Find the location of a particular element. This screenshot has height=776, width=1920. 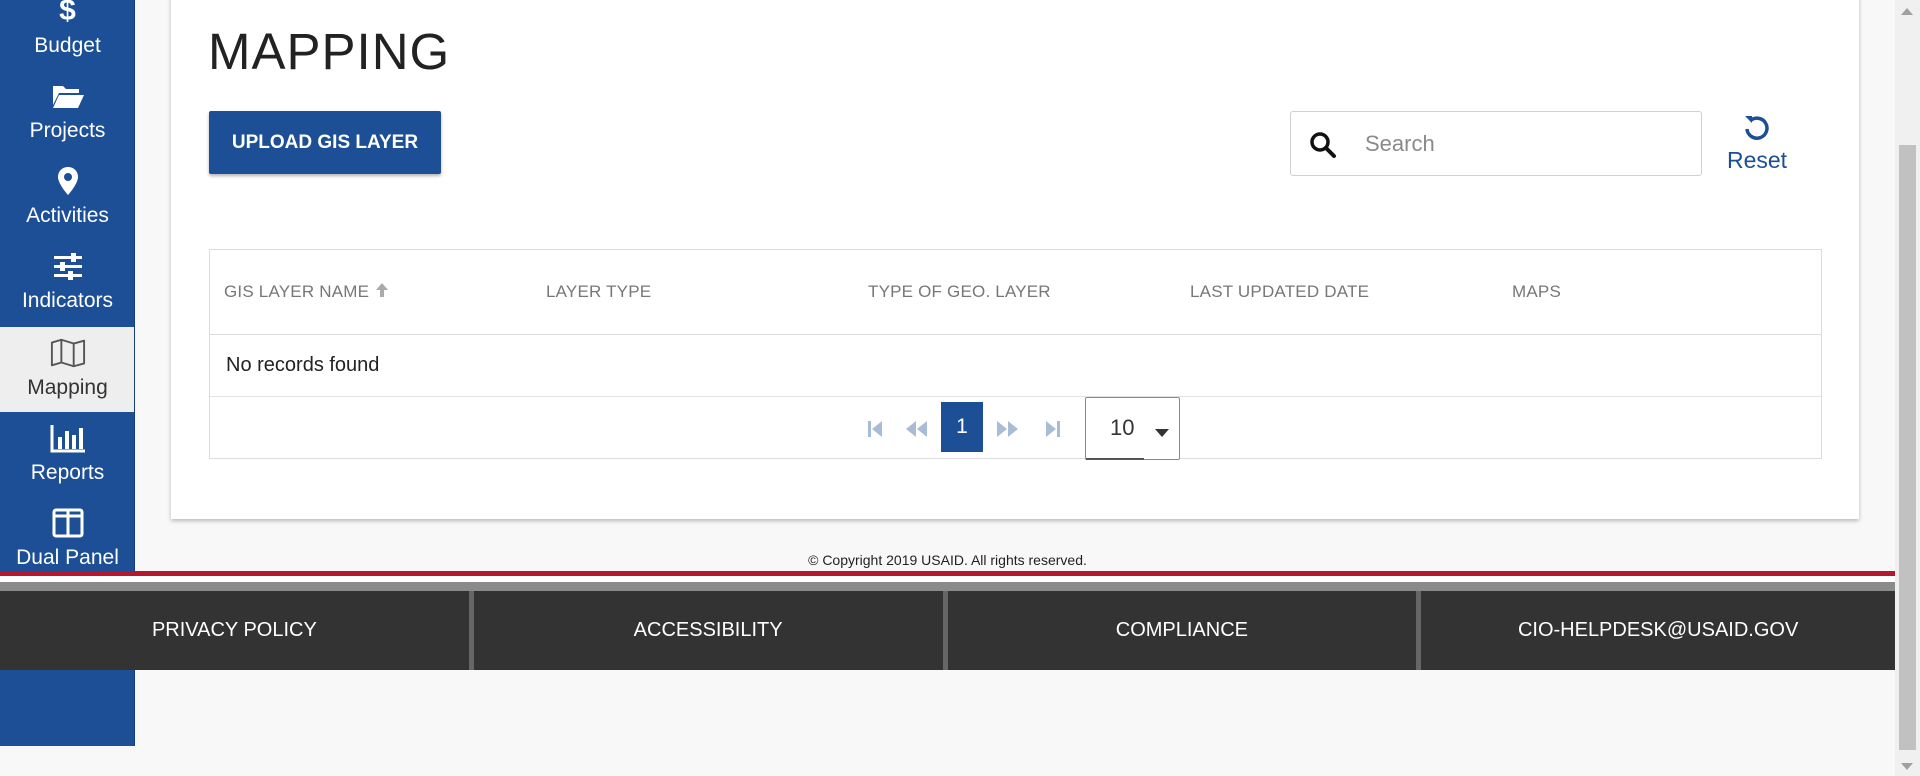

accessibility-link: ACCESSIBILITY is located at coordinates (708, 630).